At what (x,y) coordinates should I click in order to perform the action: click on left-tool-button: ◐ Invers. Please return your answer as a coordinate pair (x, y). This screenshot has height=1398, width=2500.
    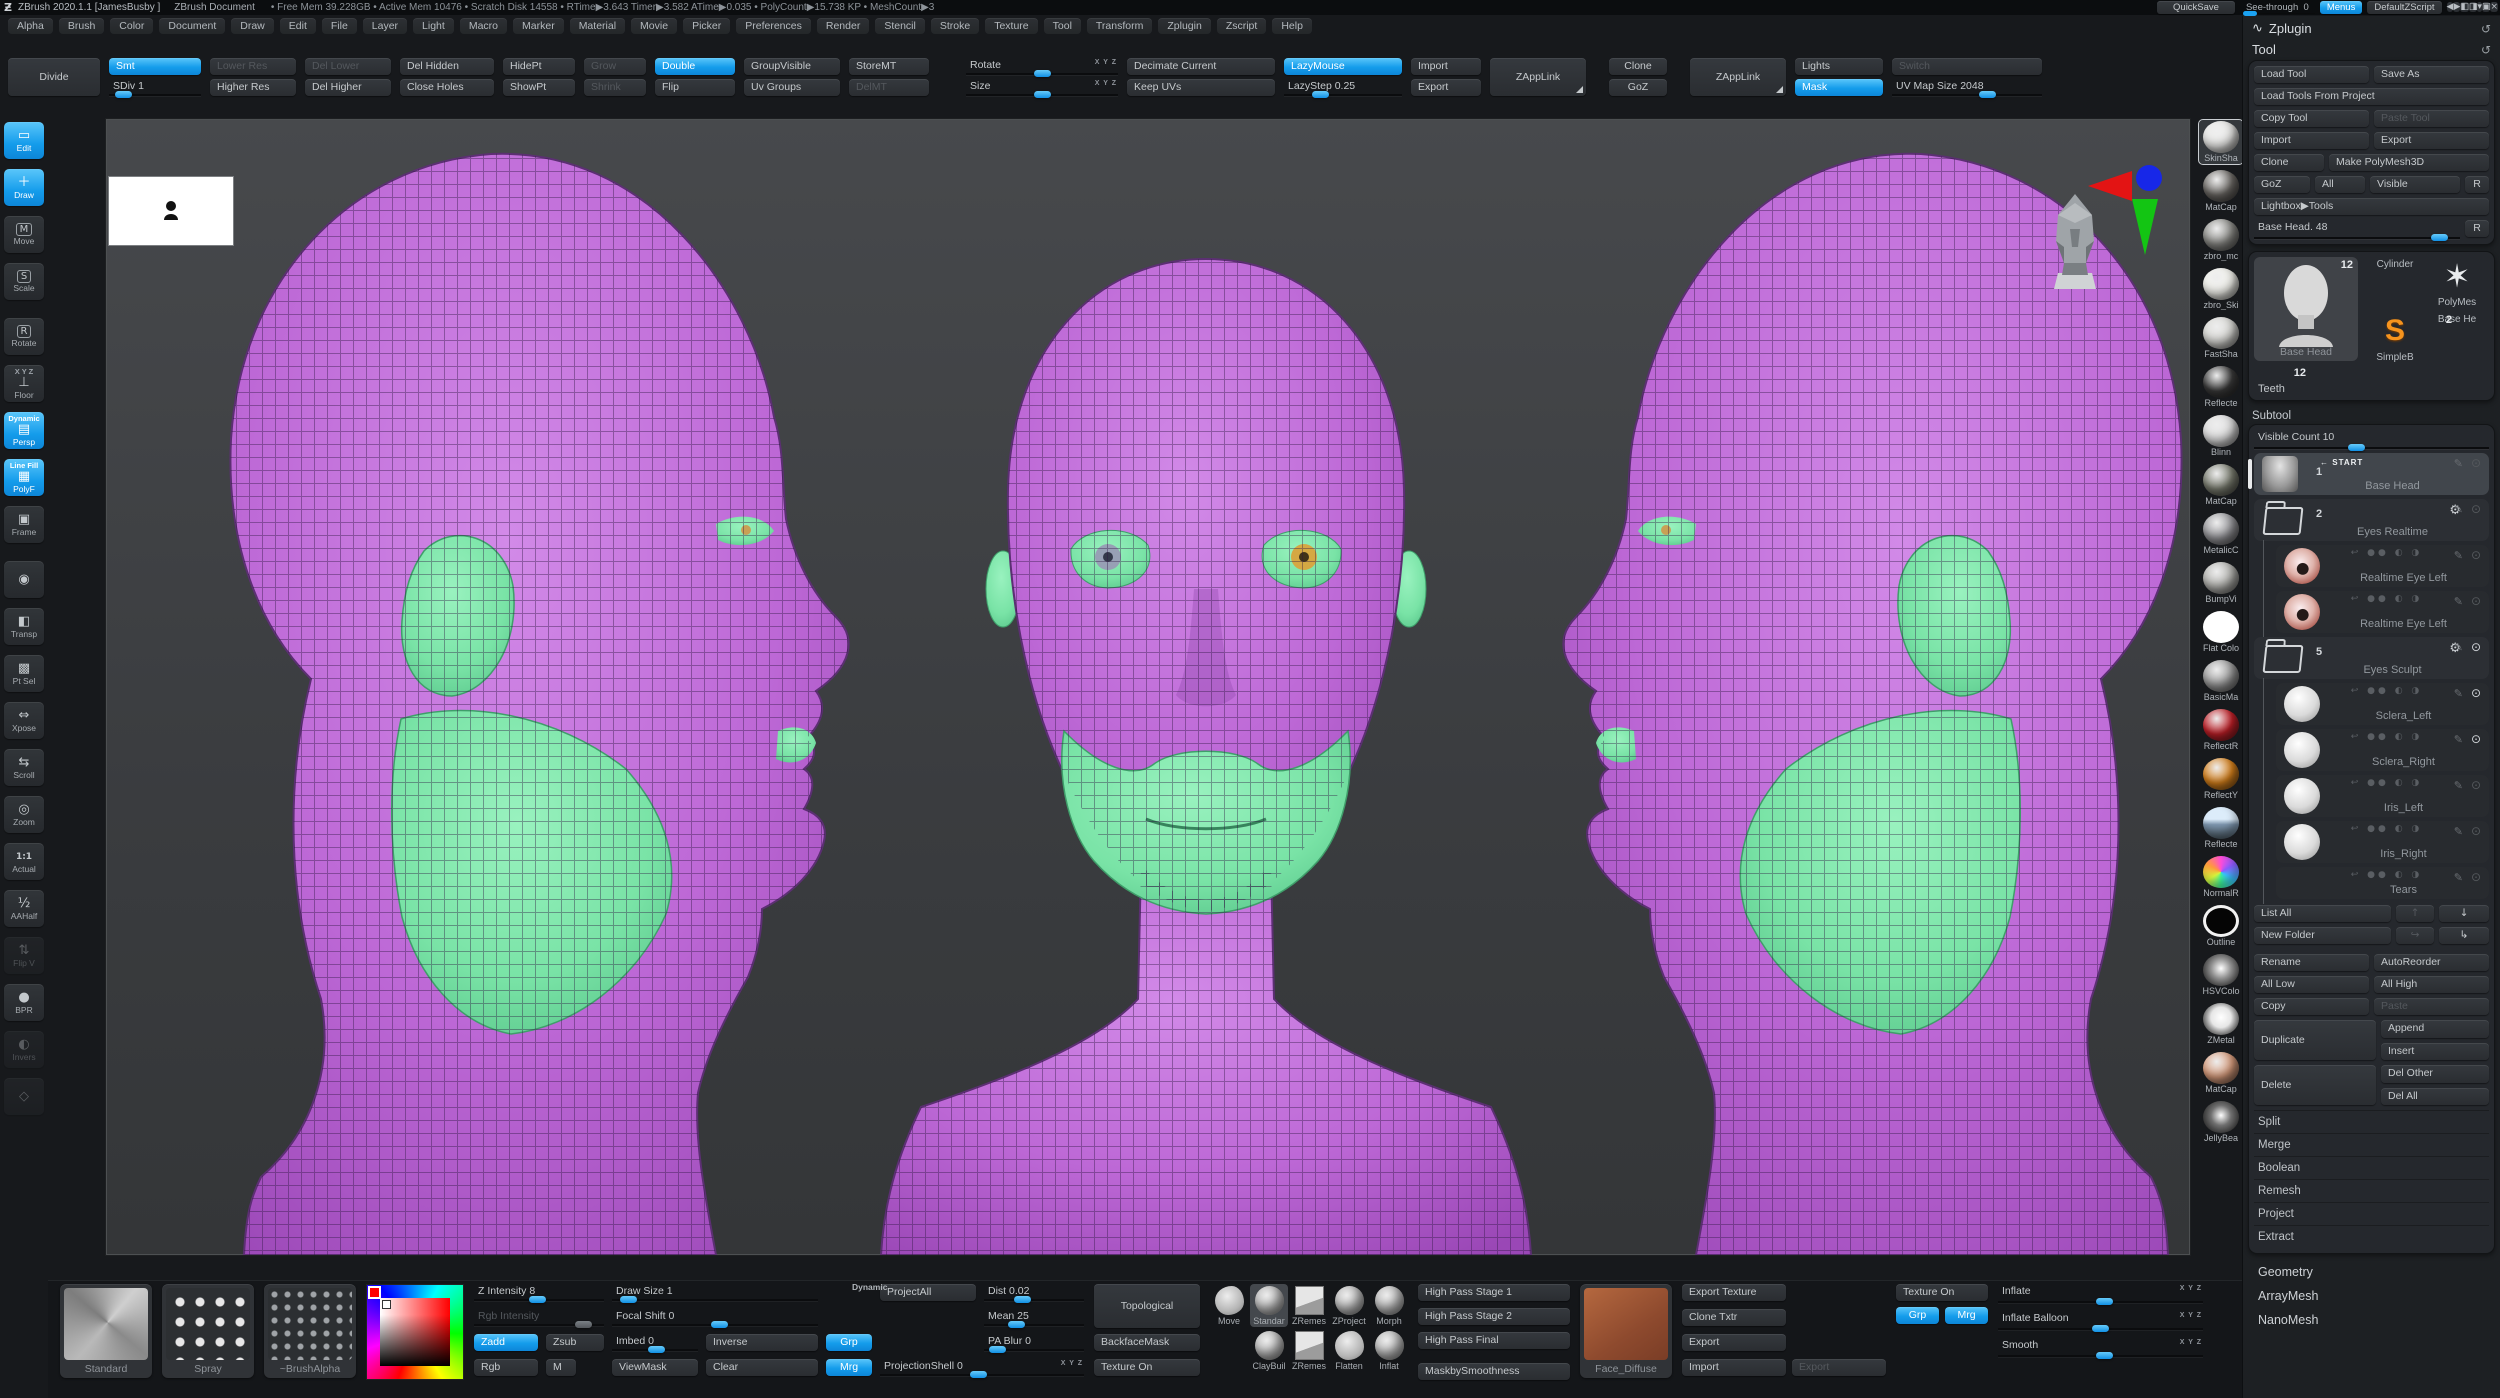
    Looking at the image, I should click on (24, 1049).